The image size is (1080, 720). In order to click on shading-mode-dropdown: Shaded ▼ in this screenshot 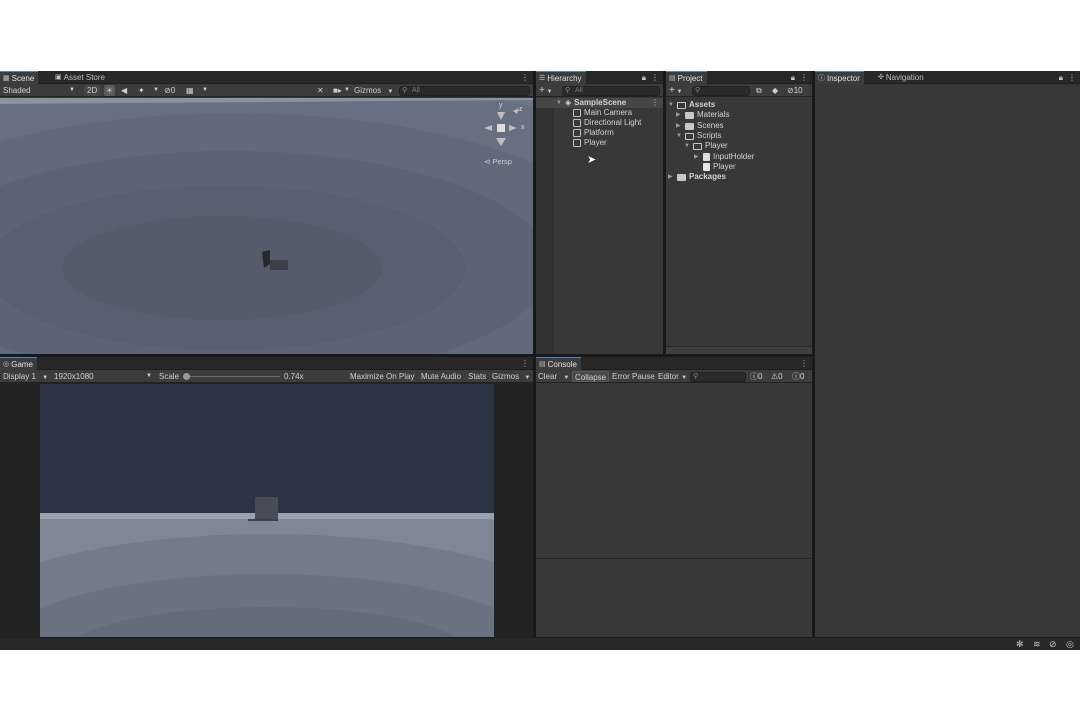, I will do `click(39, 90)`.